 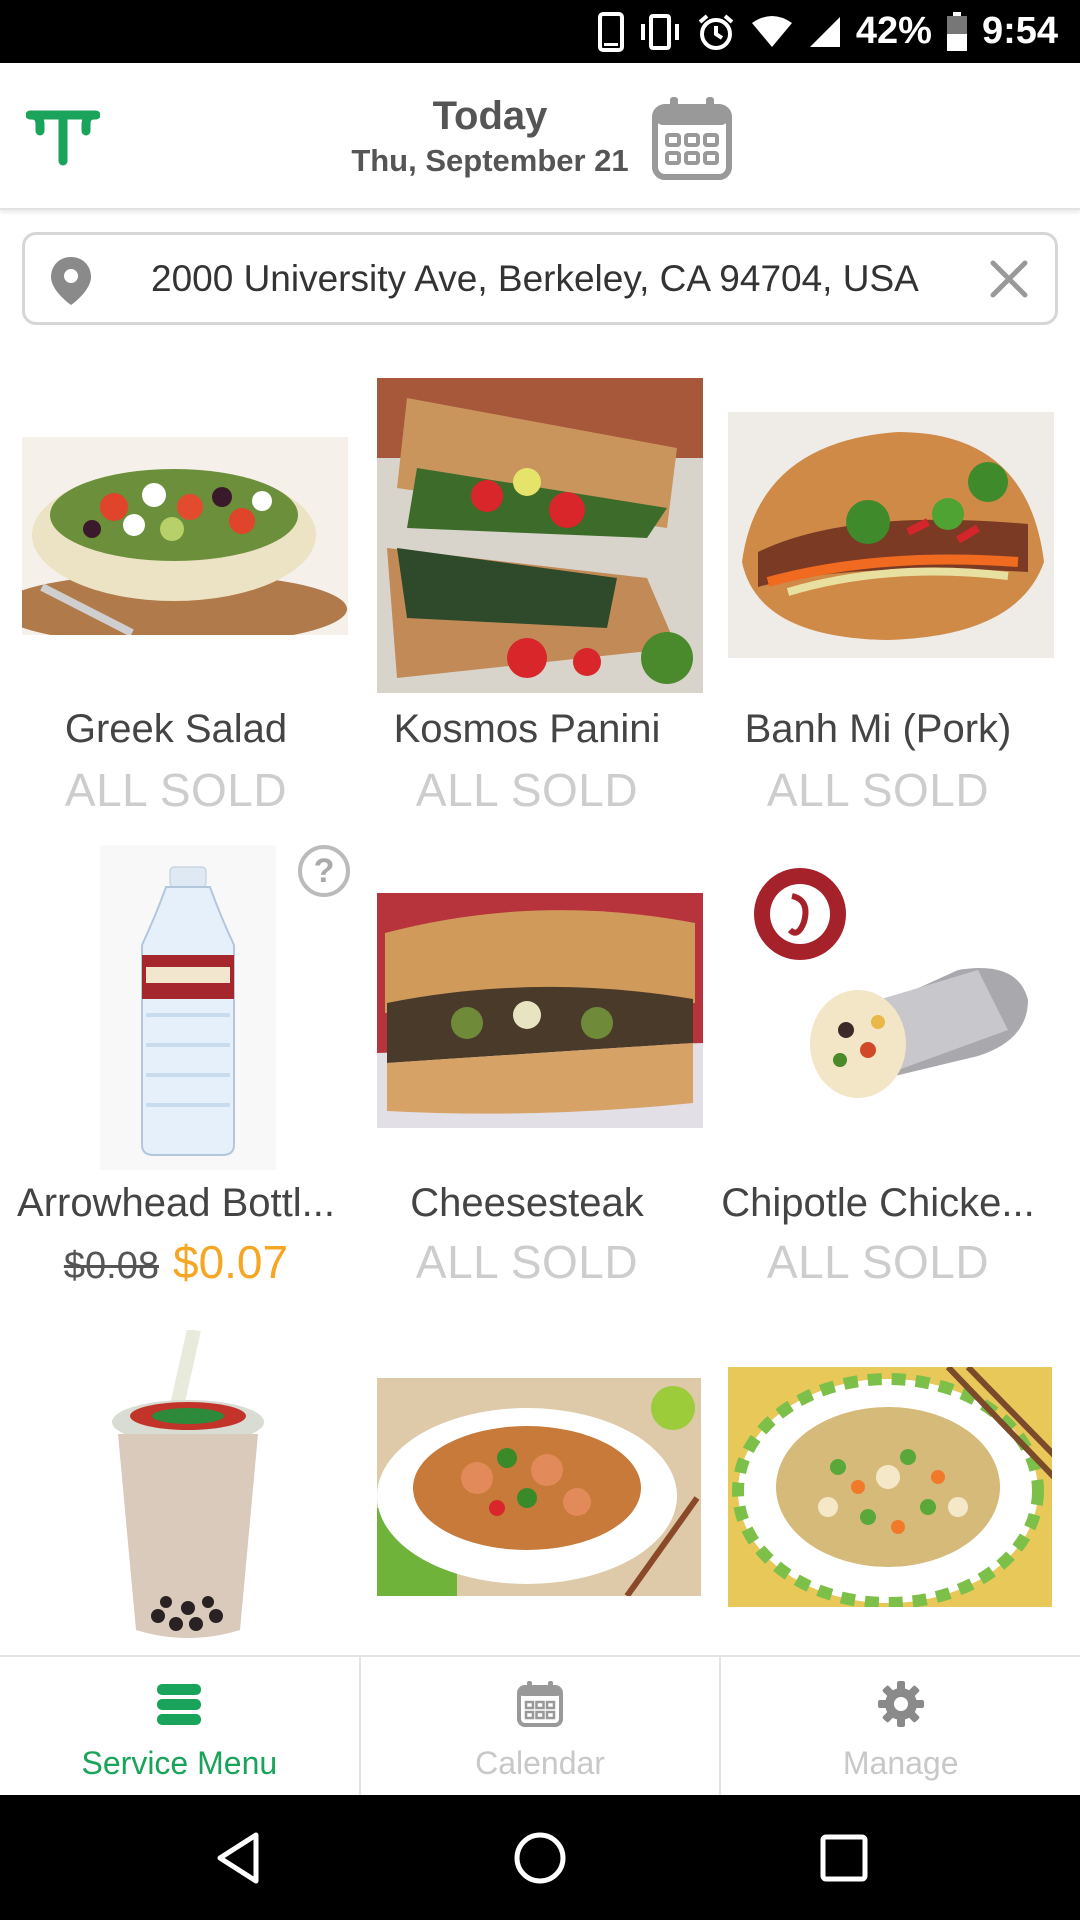 I want to click on greek-salad-image, so click(x=174, y=541).